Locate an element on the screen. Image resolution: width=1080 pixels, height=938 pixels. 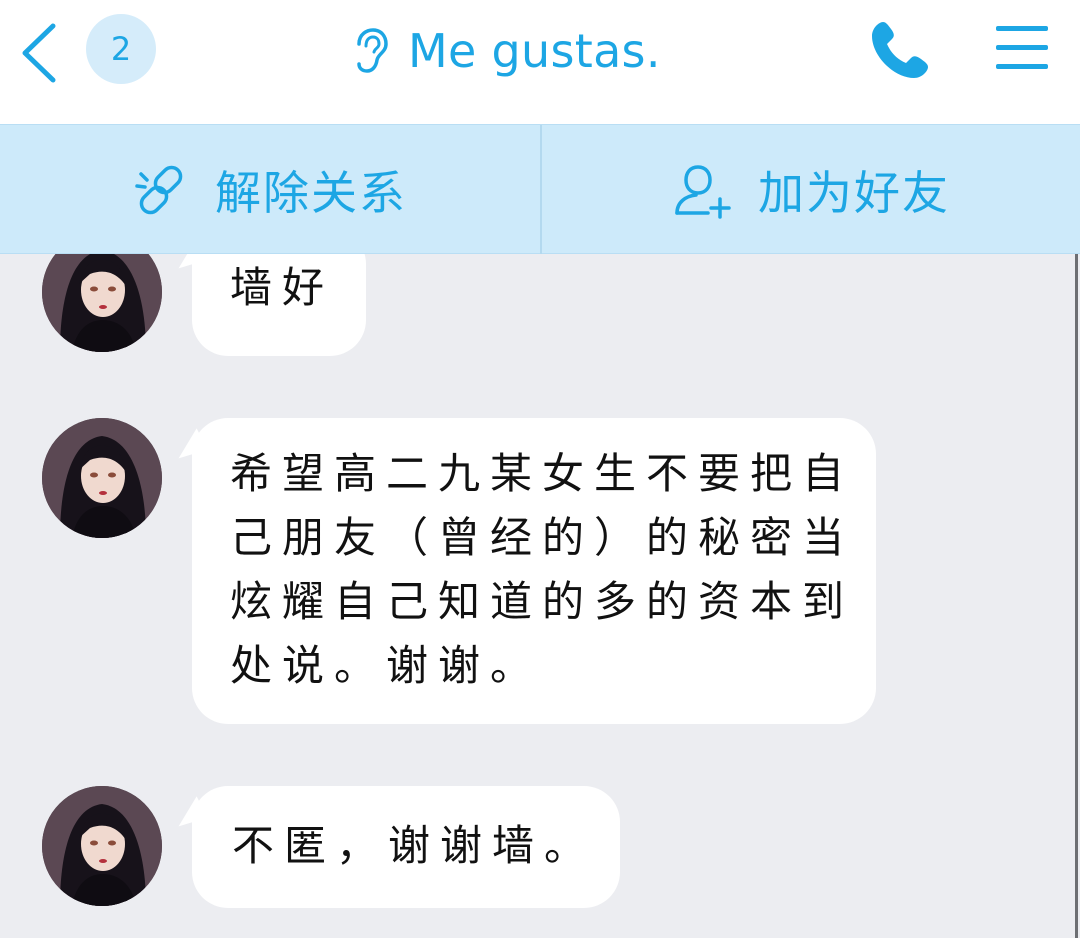
remove-relationship-button: 解除关系 is located at coordinates (270, 190).